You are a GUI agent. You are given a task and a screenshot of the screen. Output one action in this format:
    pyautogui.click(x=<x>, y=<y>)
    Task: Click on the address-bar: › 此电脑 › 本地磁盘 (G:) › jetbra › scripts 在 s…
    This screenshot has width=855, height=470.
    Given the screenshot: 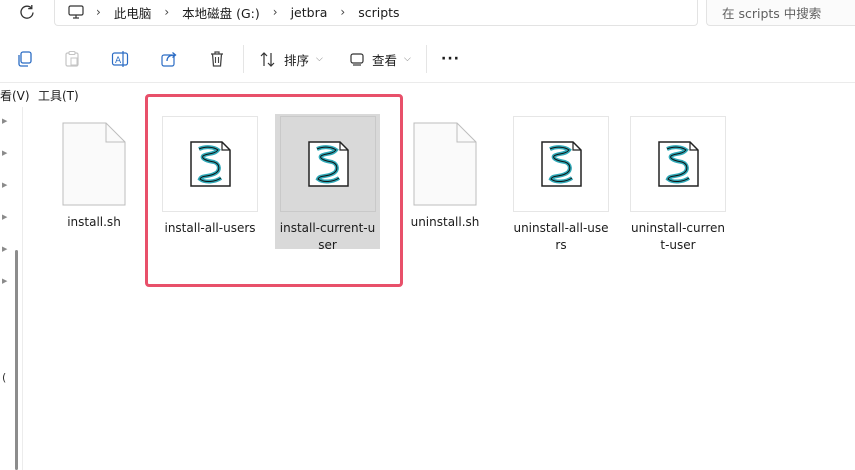 What is the action you would take?
    pyautogui.click(x=427, y=13)
    